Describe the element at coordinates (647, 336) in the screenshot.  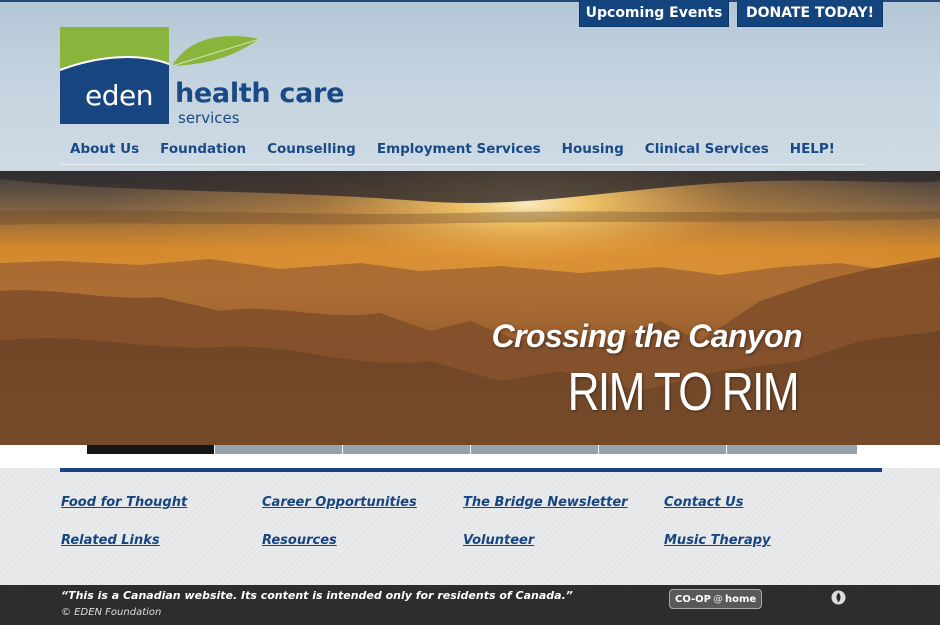
I see `hero-subtitle: Crossing the Canyon` at that location.